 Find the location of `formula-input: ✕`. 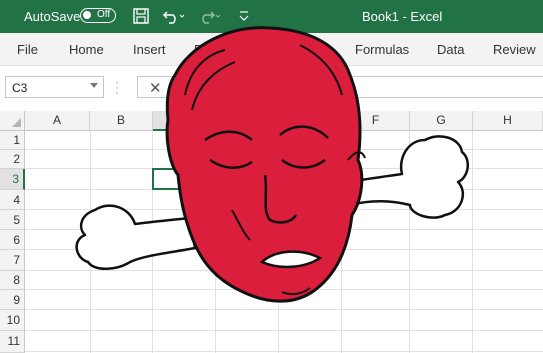

formula-input: ✕ is located at coordinates (340, 87).